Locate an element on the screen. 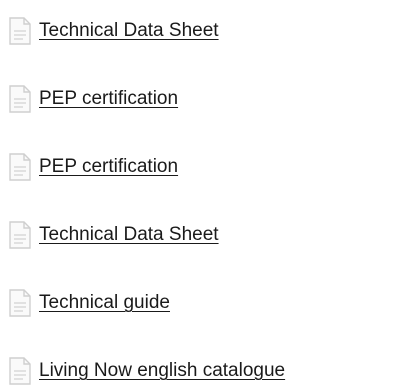 This screenshot has width=393, height=390. document-link-technical-guide: Technical guide is located at coordinates (104, 303).